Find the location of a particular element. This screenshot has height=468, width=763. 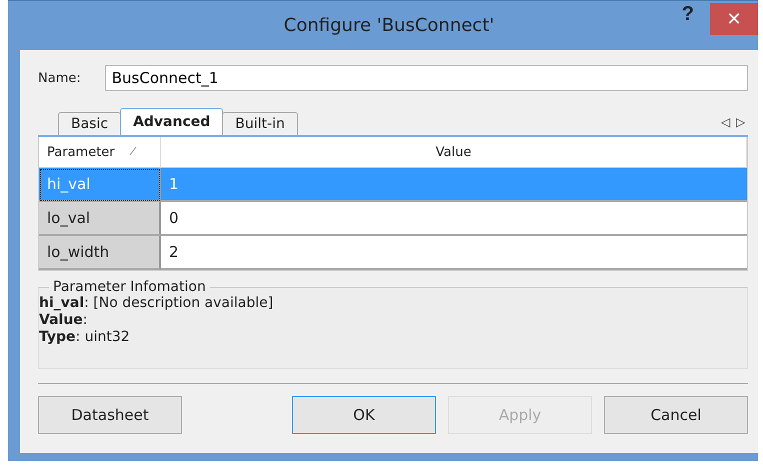

column-header: Parameter is located at coordinates (100, 152).